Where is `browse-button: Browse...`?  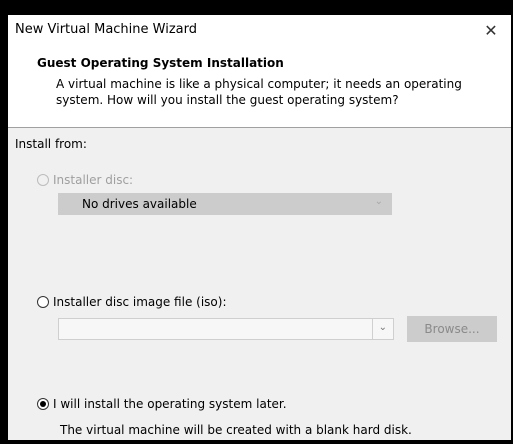 browse-button: Browse... is located at coordinates (452, 329).